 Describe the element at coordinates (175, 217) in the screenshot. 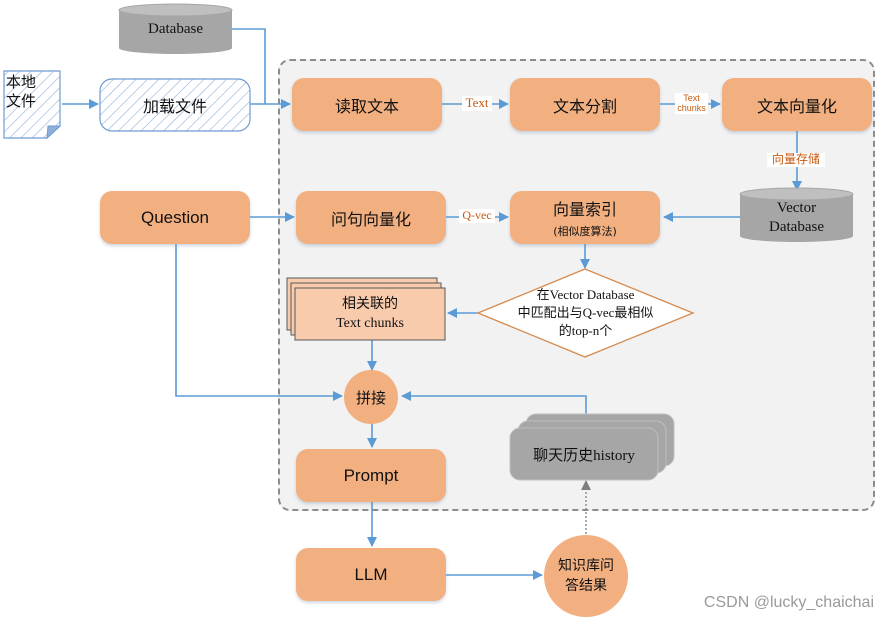

I see `question-node: Question` at that location.